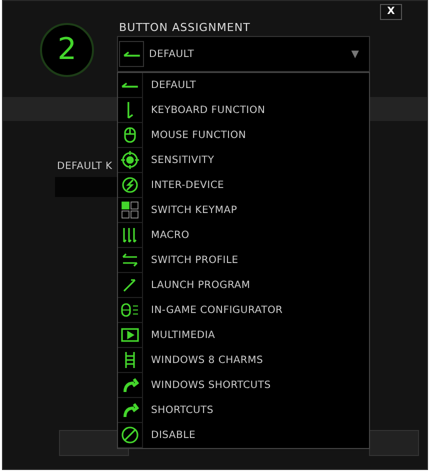 This screenshot has width=430, height=475. What do you see at coordinates (130, 260) in the screenshot?
I see `swap-arrows-icon` at bounding box center [130, 260].